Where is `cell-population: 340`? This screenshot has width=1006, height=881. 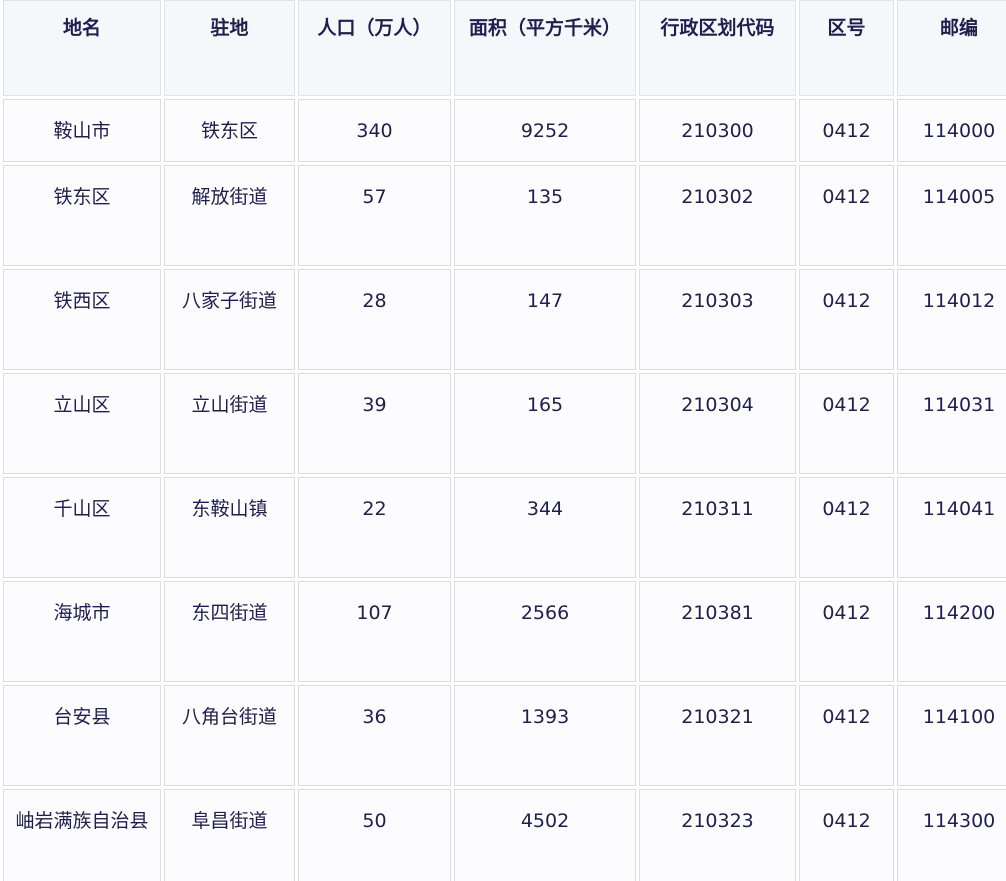 cell-population: 340 is located at coordinates (374, 130).